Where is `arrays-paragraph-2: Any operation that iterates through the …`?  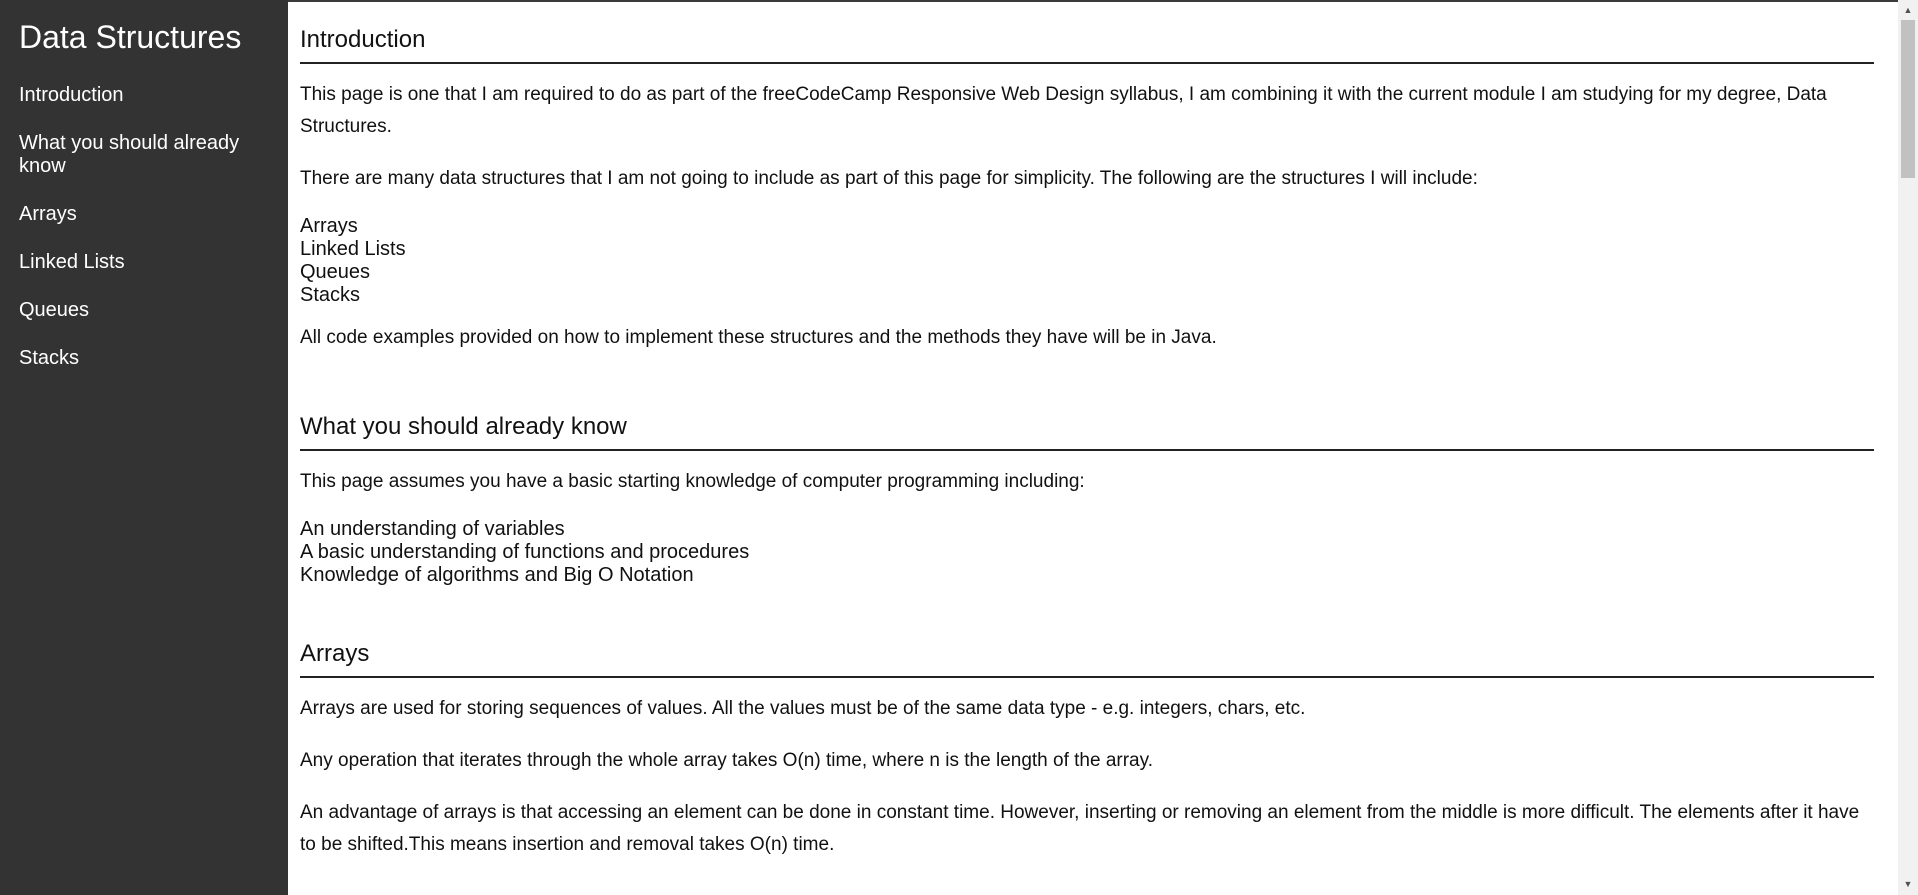
arrays-paragraph-2: Any operation that iterates through the … is located at coordinates (726, 760).